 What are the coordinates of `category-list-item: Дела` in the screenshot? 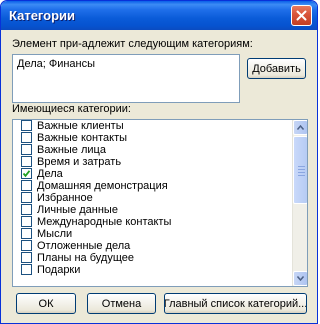 It's located at (153, 174).